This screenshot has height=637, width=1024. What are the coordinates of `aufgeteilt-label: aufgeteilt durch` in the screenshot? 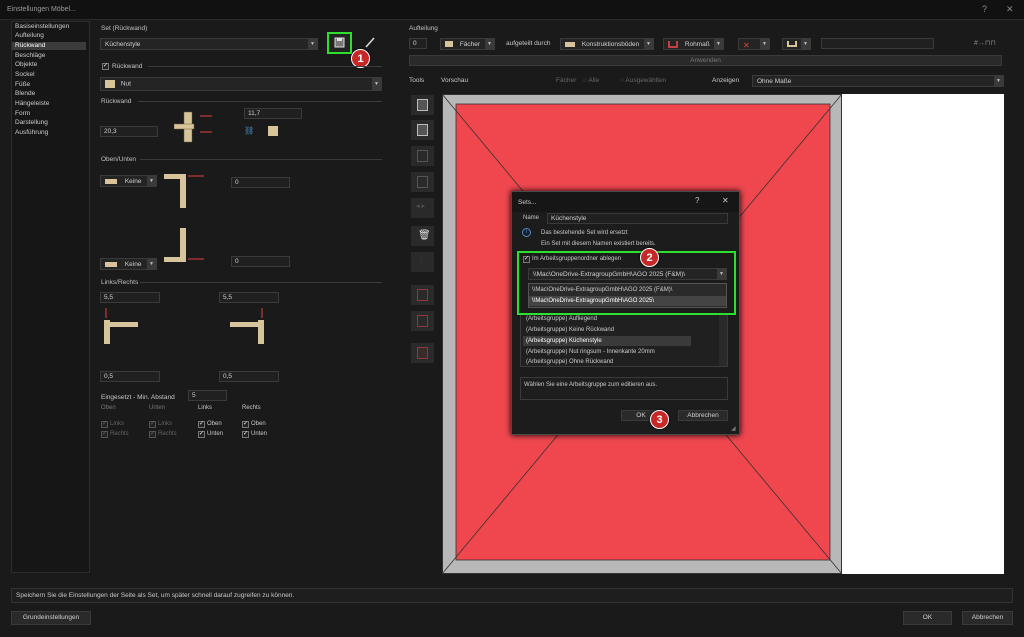 It's located at (528, 43).